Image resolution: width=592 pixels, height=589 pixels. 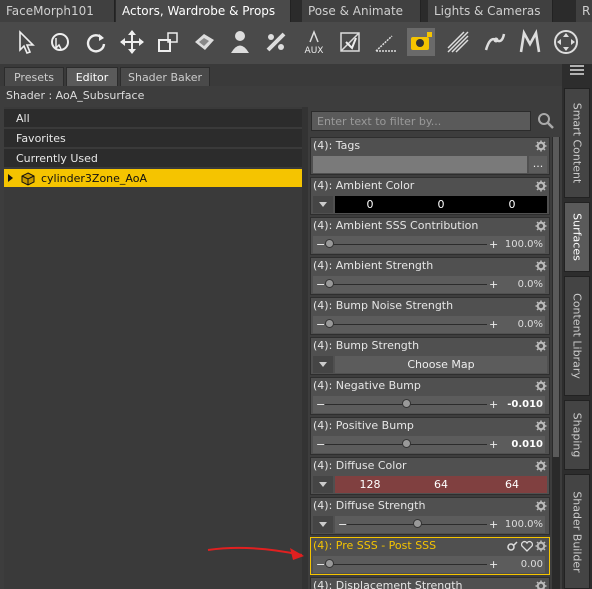 What do you see at coordinates (204, 42) in the screenshot?
I see `surface-selection-icon` at bounding box center [204, 42].